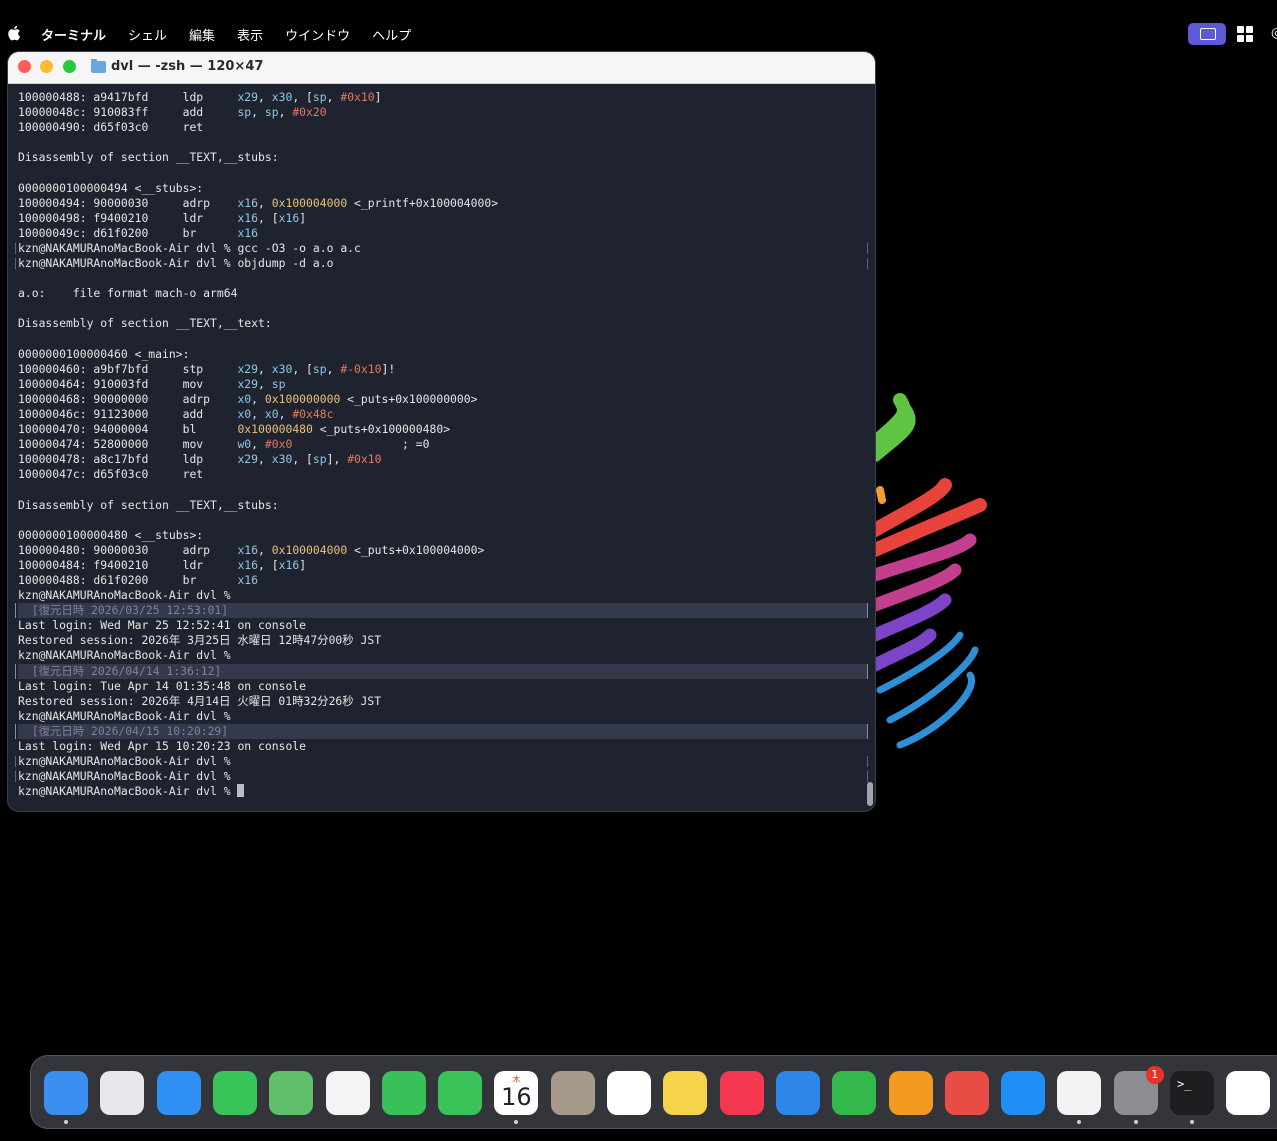 The width and height of the screenshot is (1277, 1141). Describe the element at coordinates (516, 1097) in the screenshot. I see `calendar-day: 16` at that location.